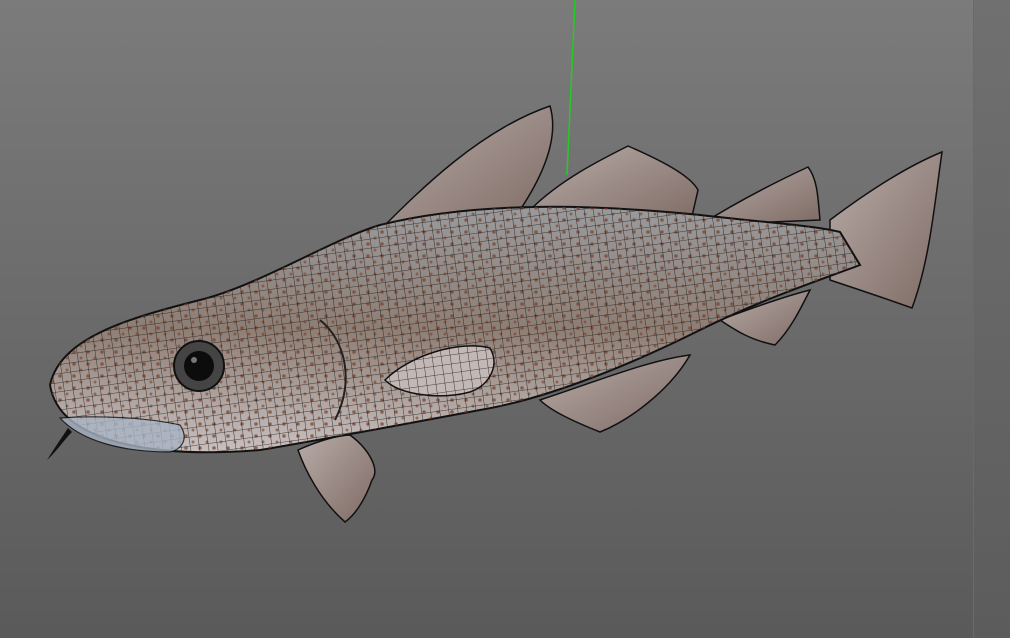 This screenshot has height=638, width=1010. Describe the element at coordinates (991, 319) in the screenshot. I see `side-panel` at that location.